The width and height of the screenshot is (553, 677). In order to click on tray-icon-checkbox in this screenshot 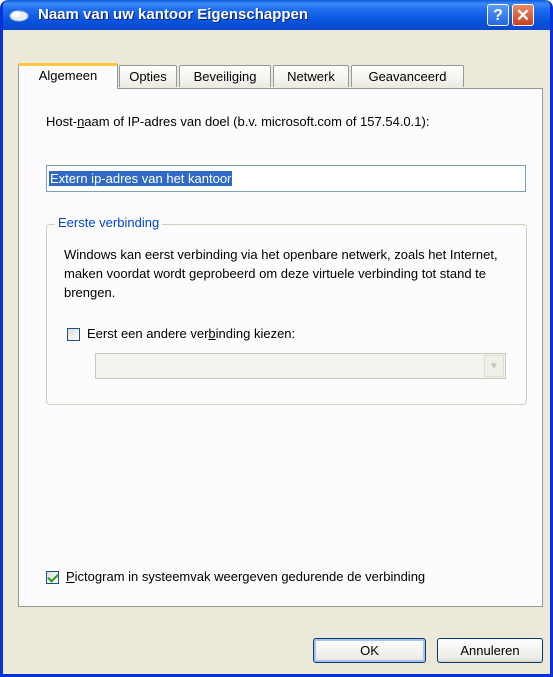, I will do `click(52, 577)`.